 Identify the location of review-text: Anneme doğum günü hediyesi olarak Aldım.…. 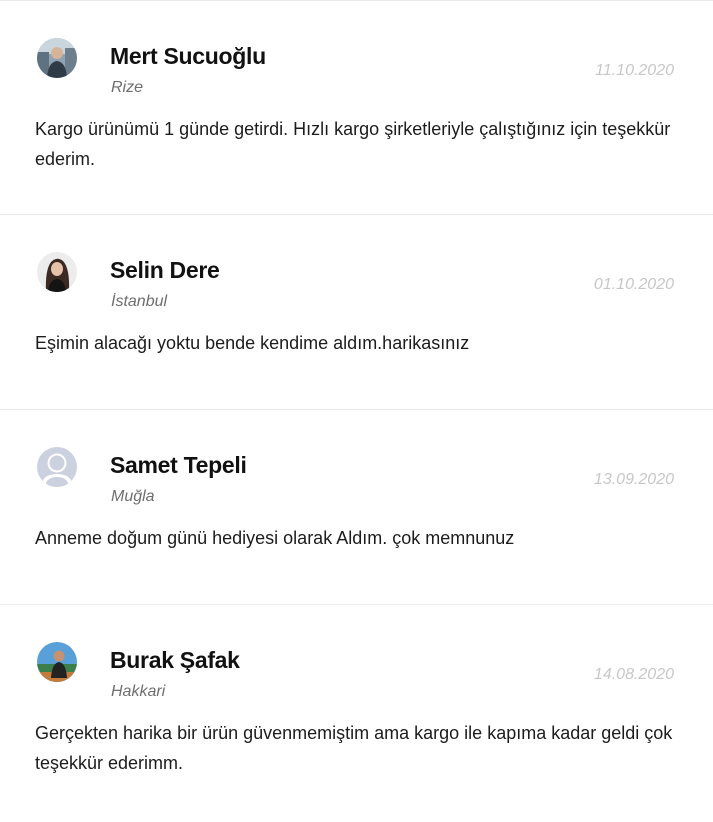
(275, 538).